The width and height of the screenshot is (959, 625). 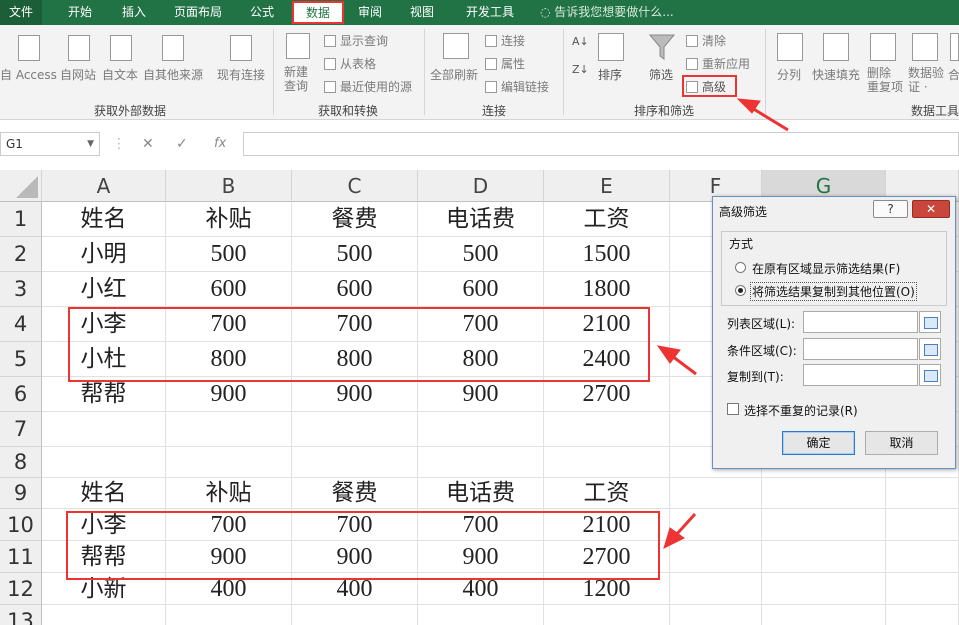 I want to click on ok-button: 确定, so click(x=818, y=443).